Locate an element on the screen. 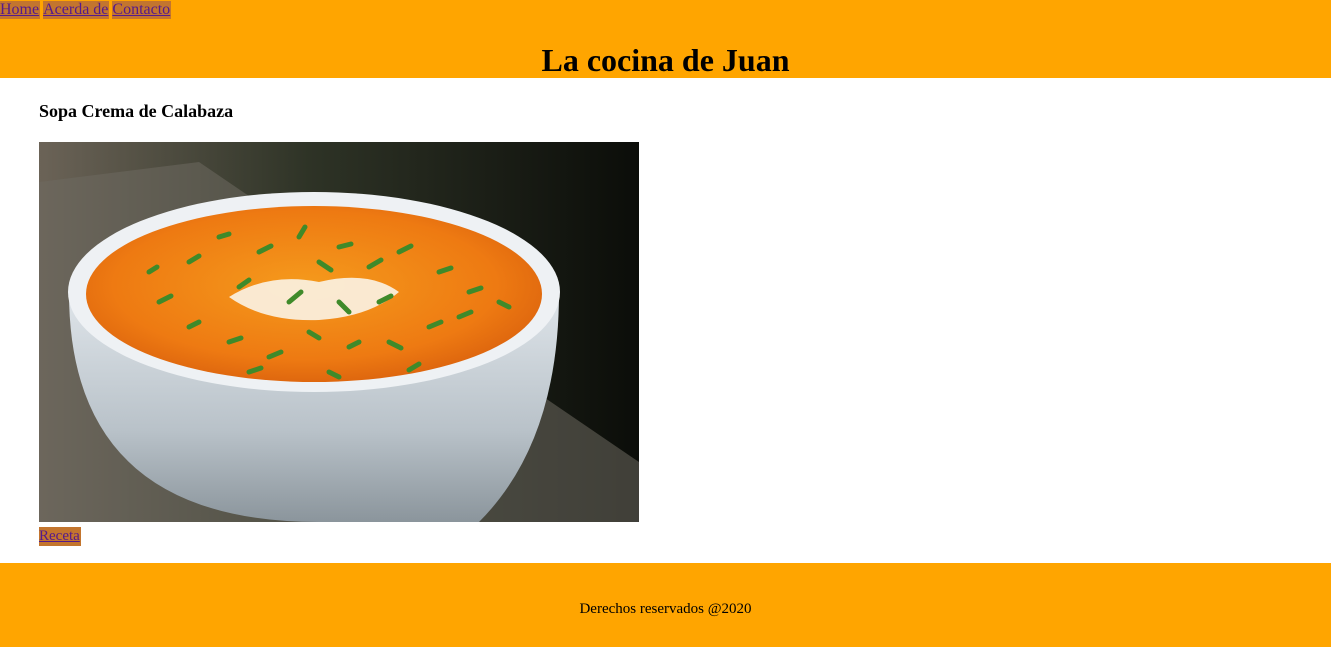  copyright-text: Derechos reservados @2020 is located at coordinates (665, 609).